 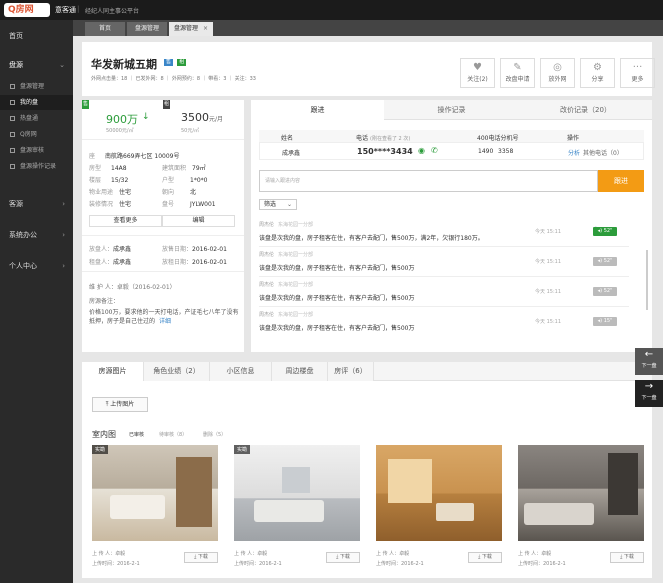 What do you see at coordinates (124, 64) in the screenshot?
I see `page-title: 华发新城五期` at bounding box center [124, 64].